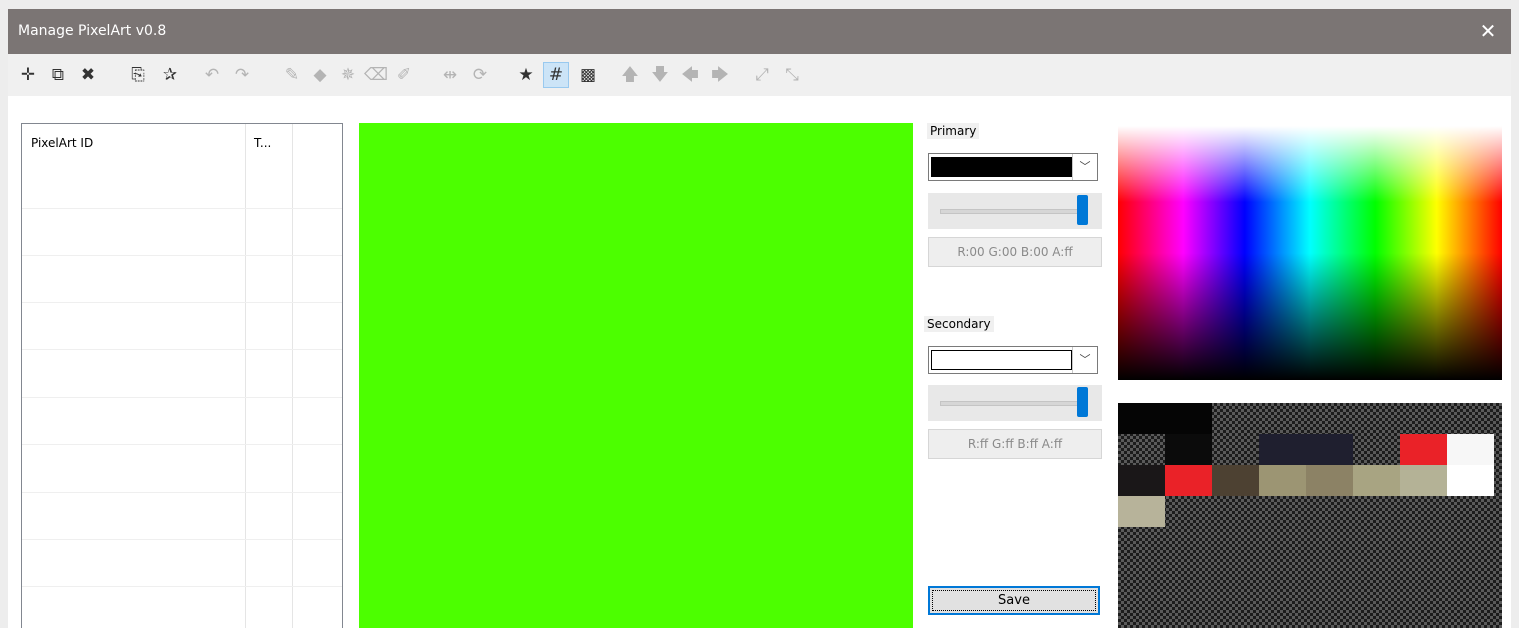 Image resolution: width=1519 pixels, height=628 pixels. Describe the element at coordinates (58, 75) in the screenshot. I see `copy-icon: ⧉` at that location.